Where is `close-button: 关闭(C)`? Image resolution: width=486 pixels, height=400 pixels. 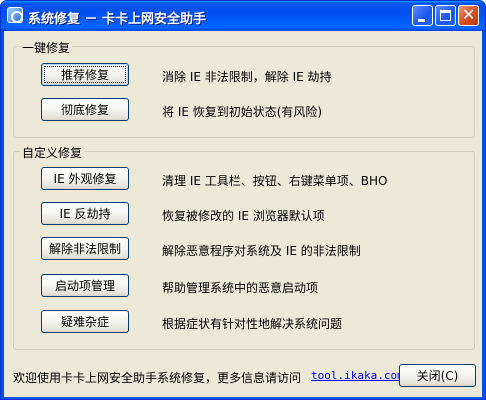
close-button: 关闭(C) is located at coordinates (437, 375).